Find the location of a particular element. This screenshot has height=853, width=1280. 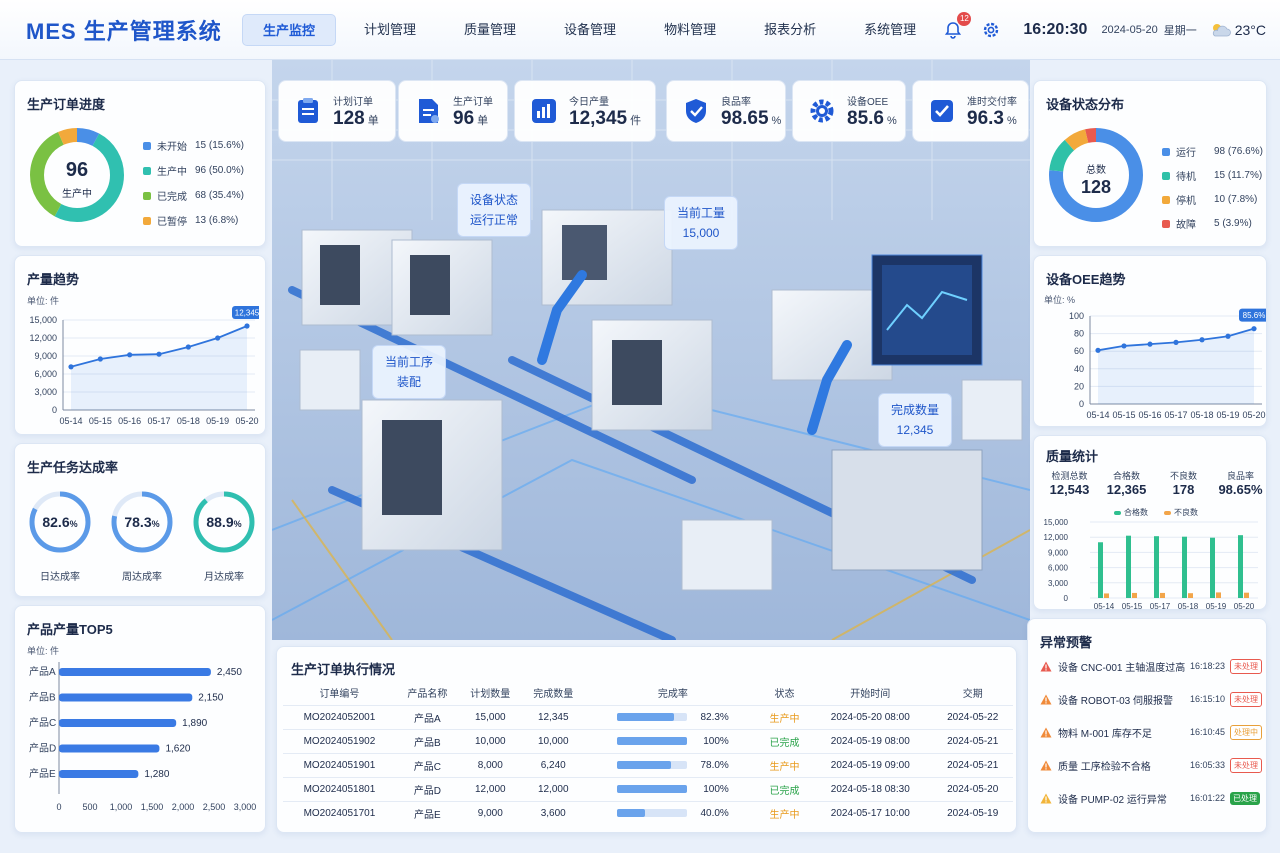

cell-text: 2024-05-18 08:30 is located at coordinates (870, 789).